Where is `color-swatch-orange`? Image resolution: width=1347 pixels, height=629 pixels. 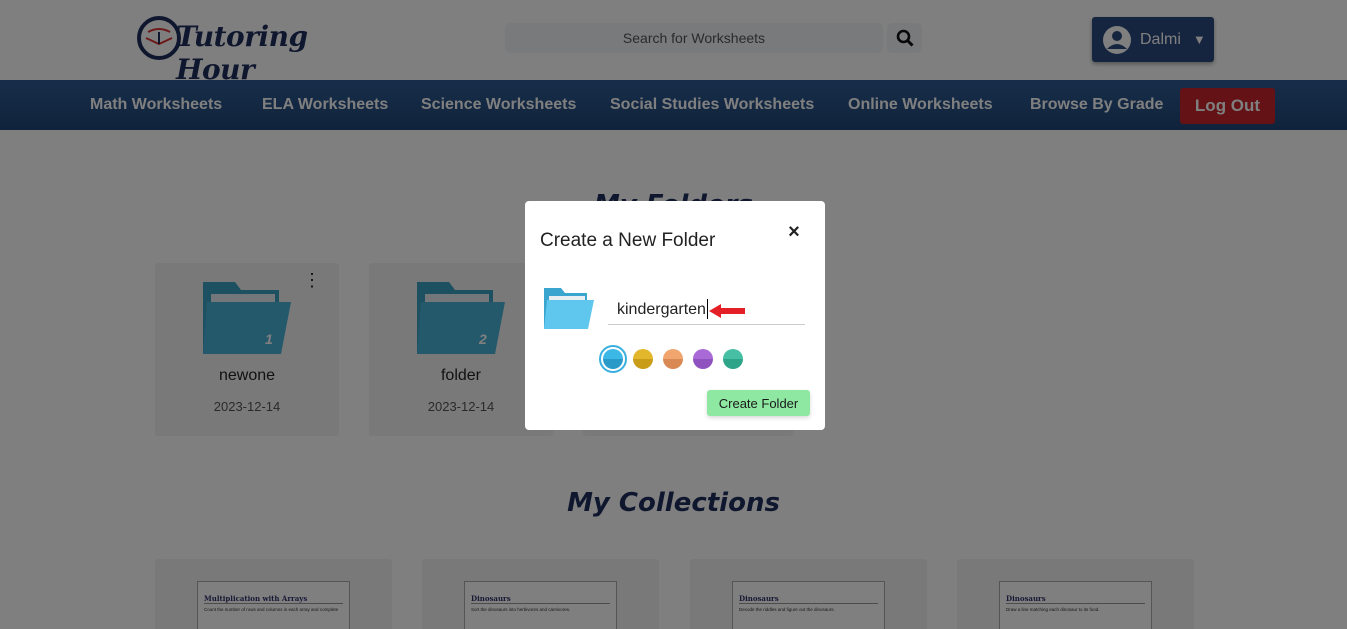 color-swatch-orange is located at coordinates (673, 359).